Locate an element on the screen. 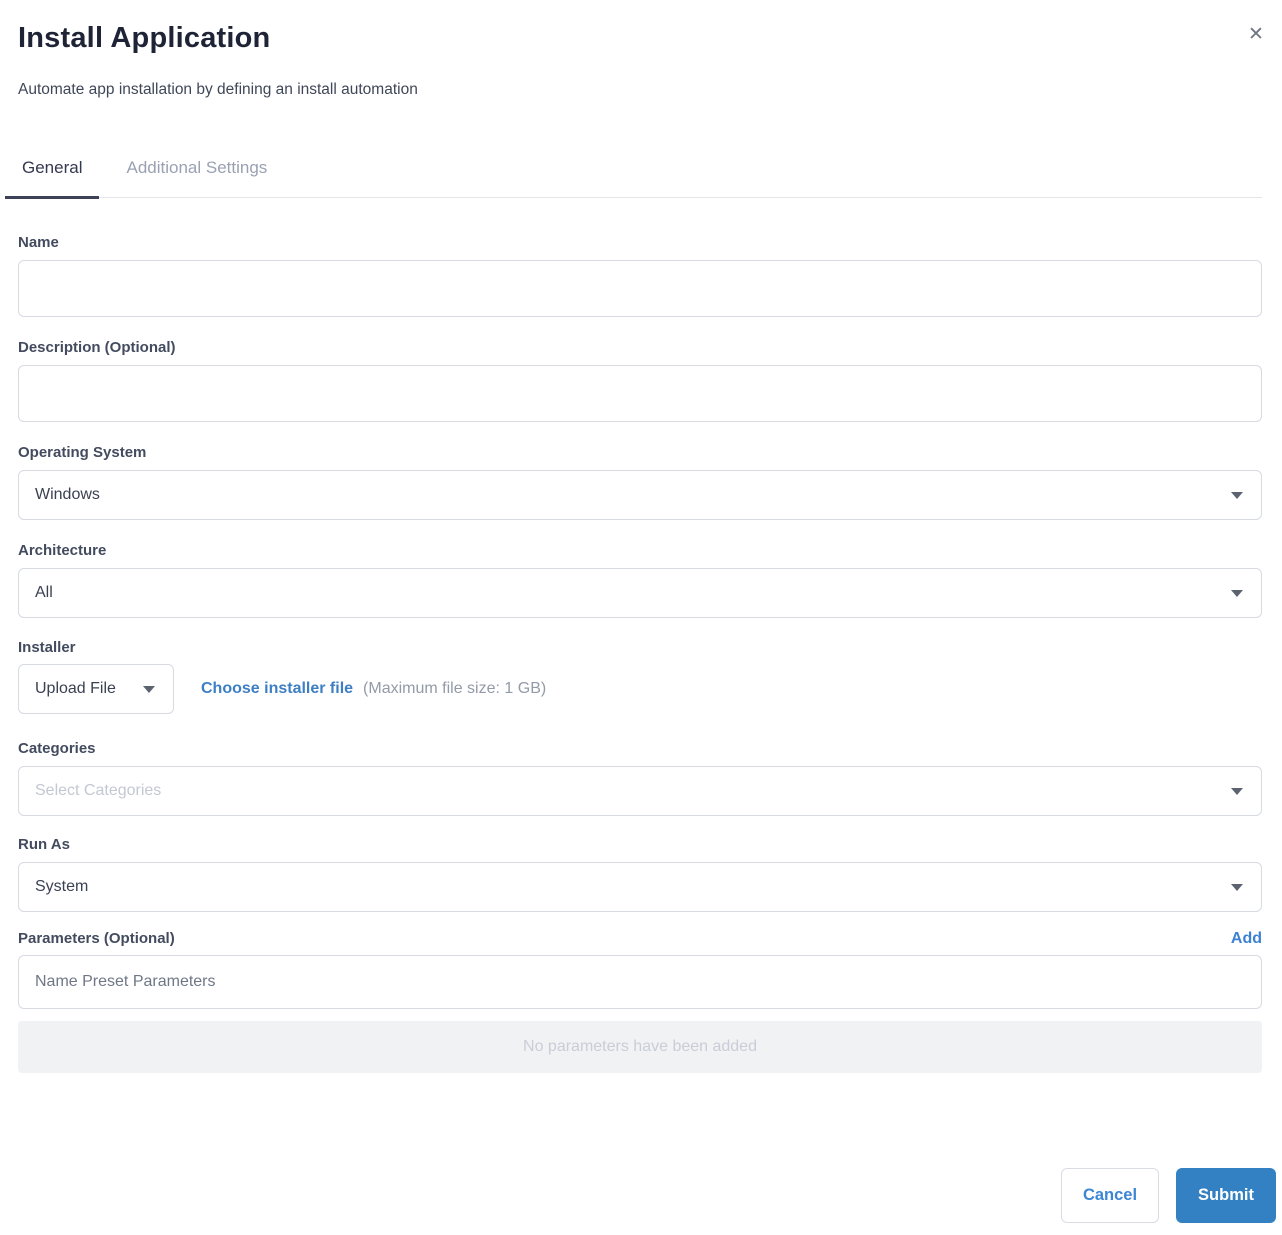 The image size is (1282, 1235). description-field-group: Description (Optional) is located at coordinates (640, 380).